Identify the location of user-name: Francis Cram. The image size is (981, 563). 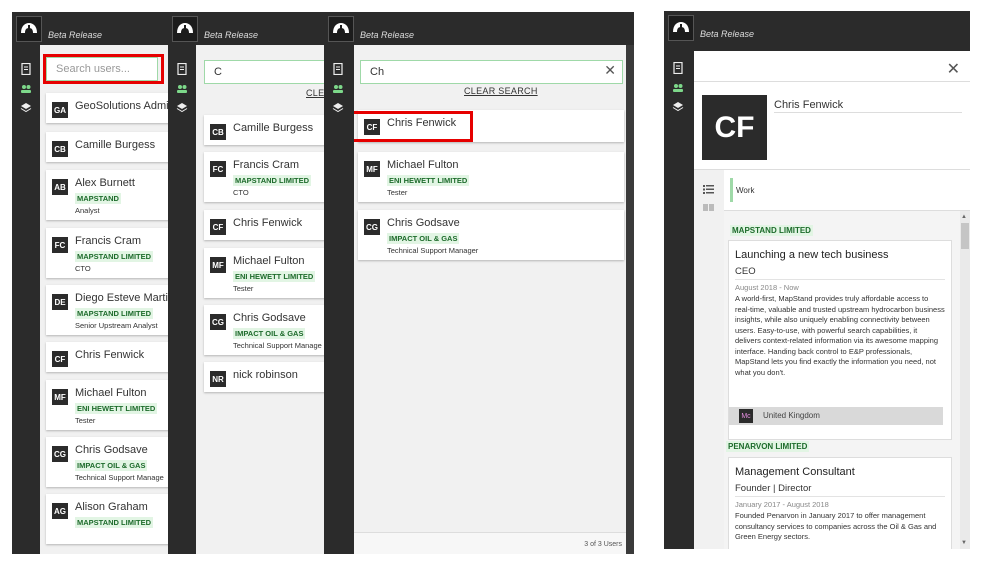
(266, 165).